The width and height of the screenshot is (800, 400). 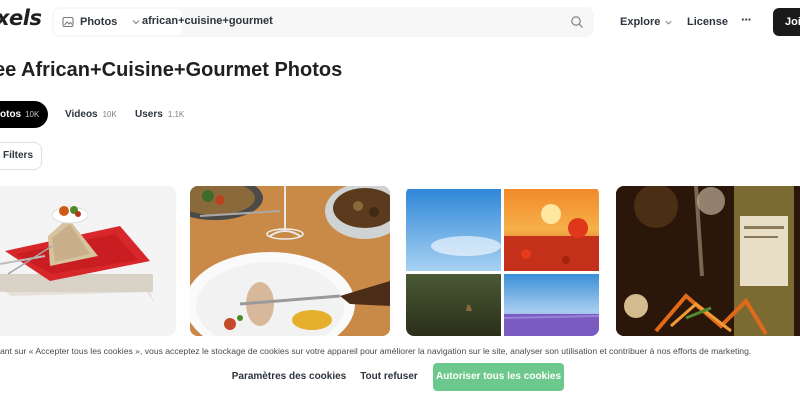 I want to click on nav-explore: Explore, so click(x=646, y=22).